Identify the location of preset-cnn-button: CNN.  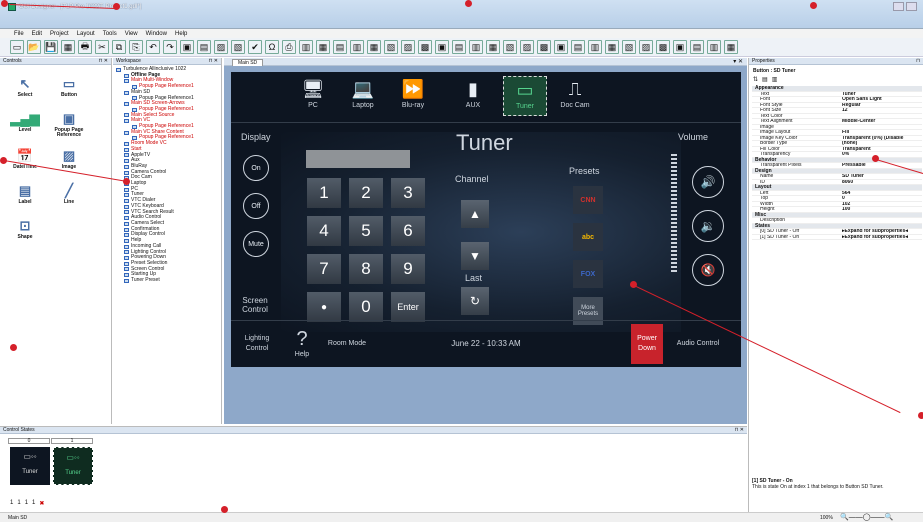
(588, 200).